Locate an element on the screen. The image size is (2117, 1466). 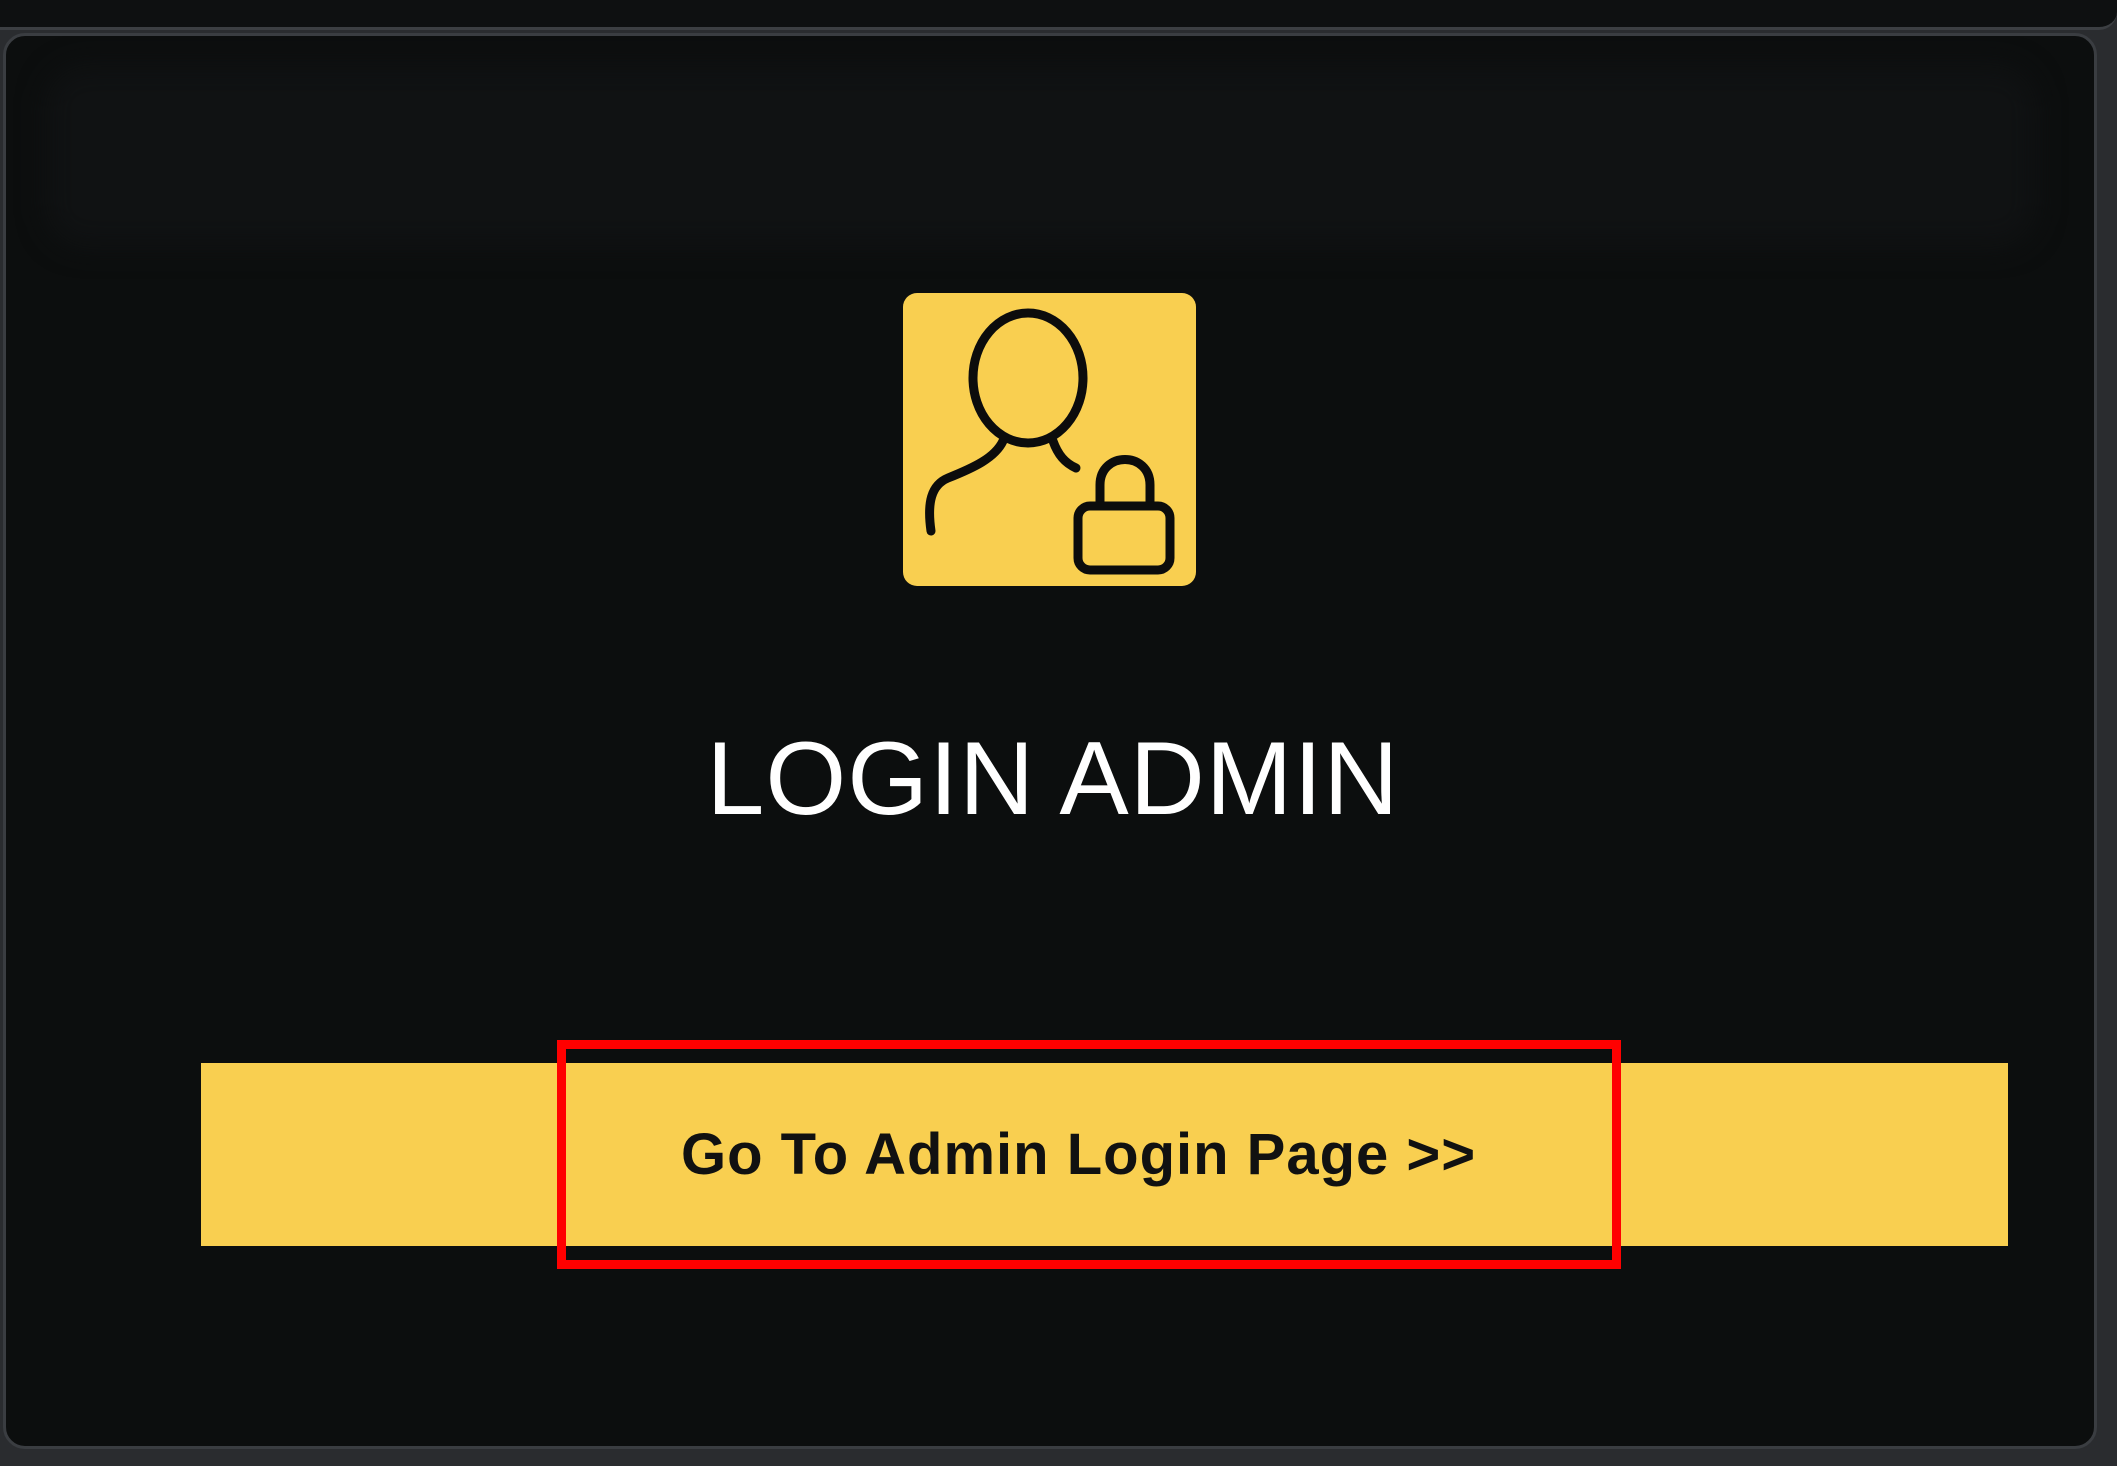
go-to-admin-login-button: Go To Admin Login Page >> is located at coordinates (1104, 1154).